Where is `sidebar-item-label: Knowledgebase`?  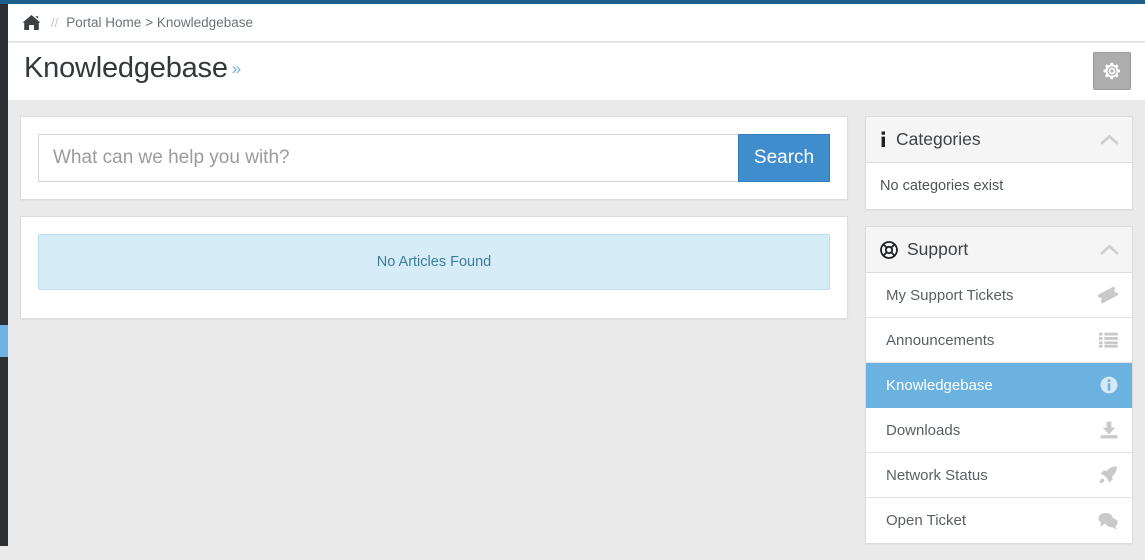 sidebar-item-label: Knowledgebase is located at coordinates (939, 385).